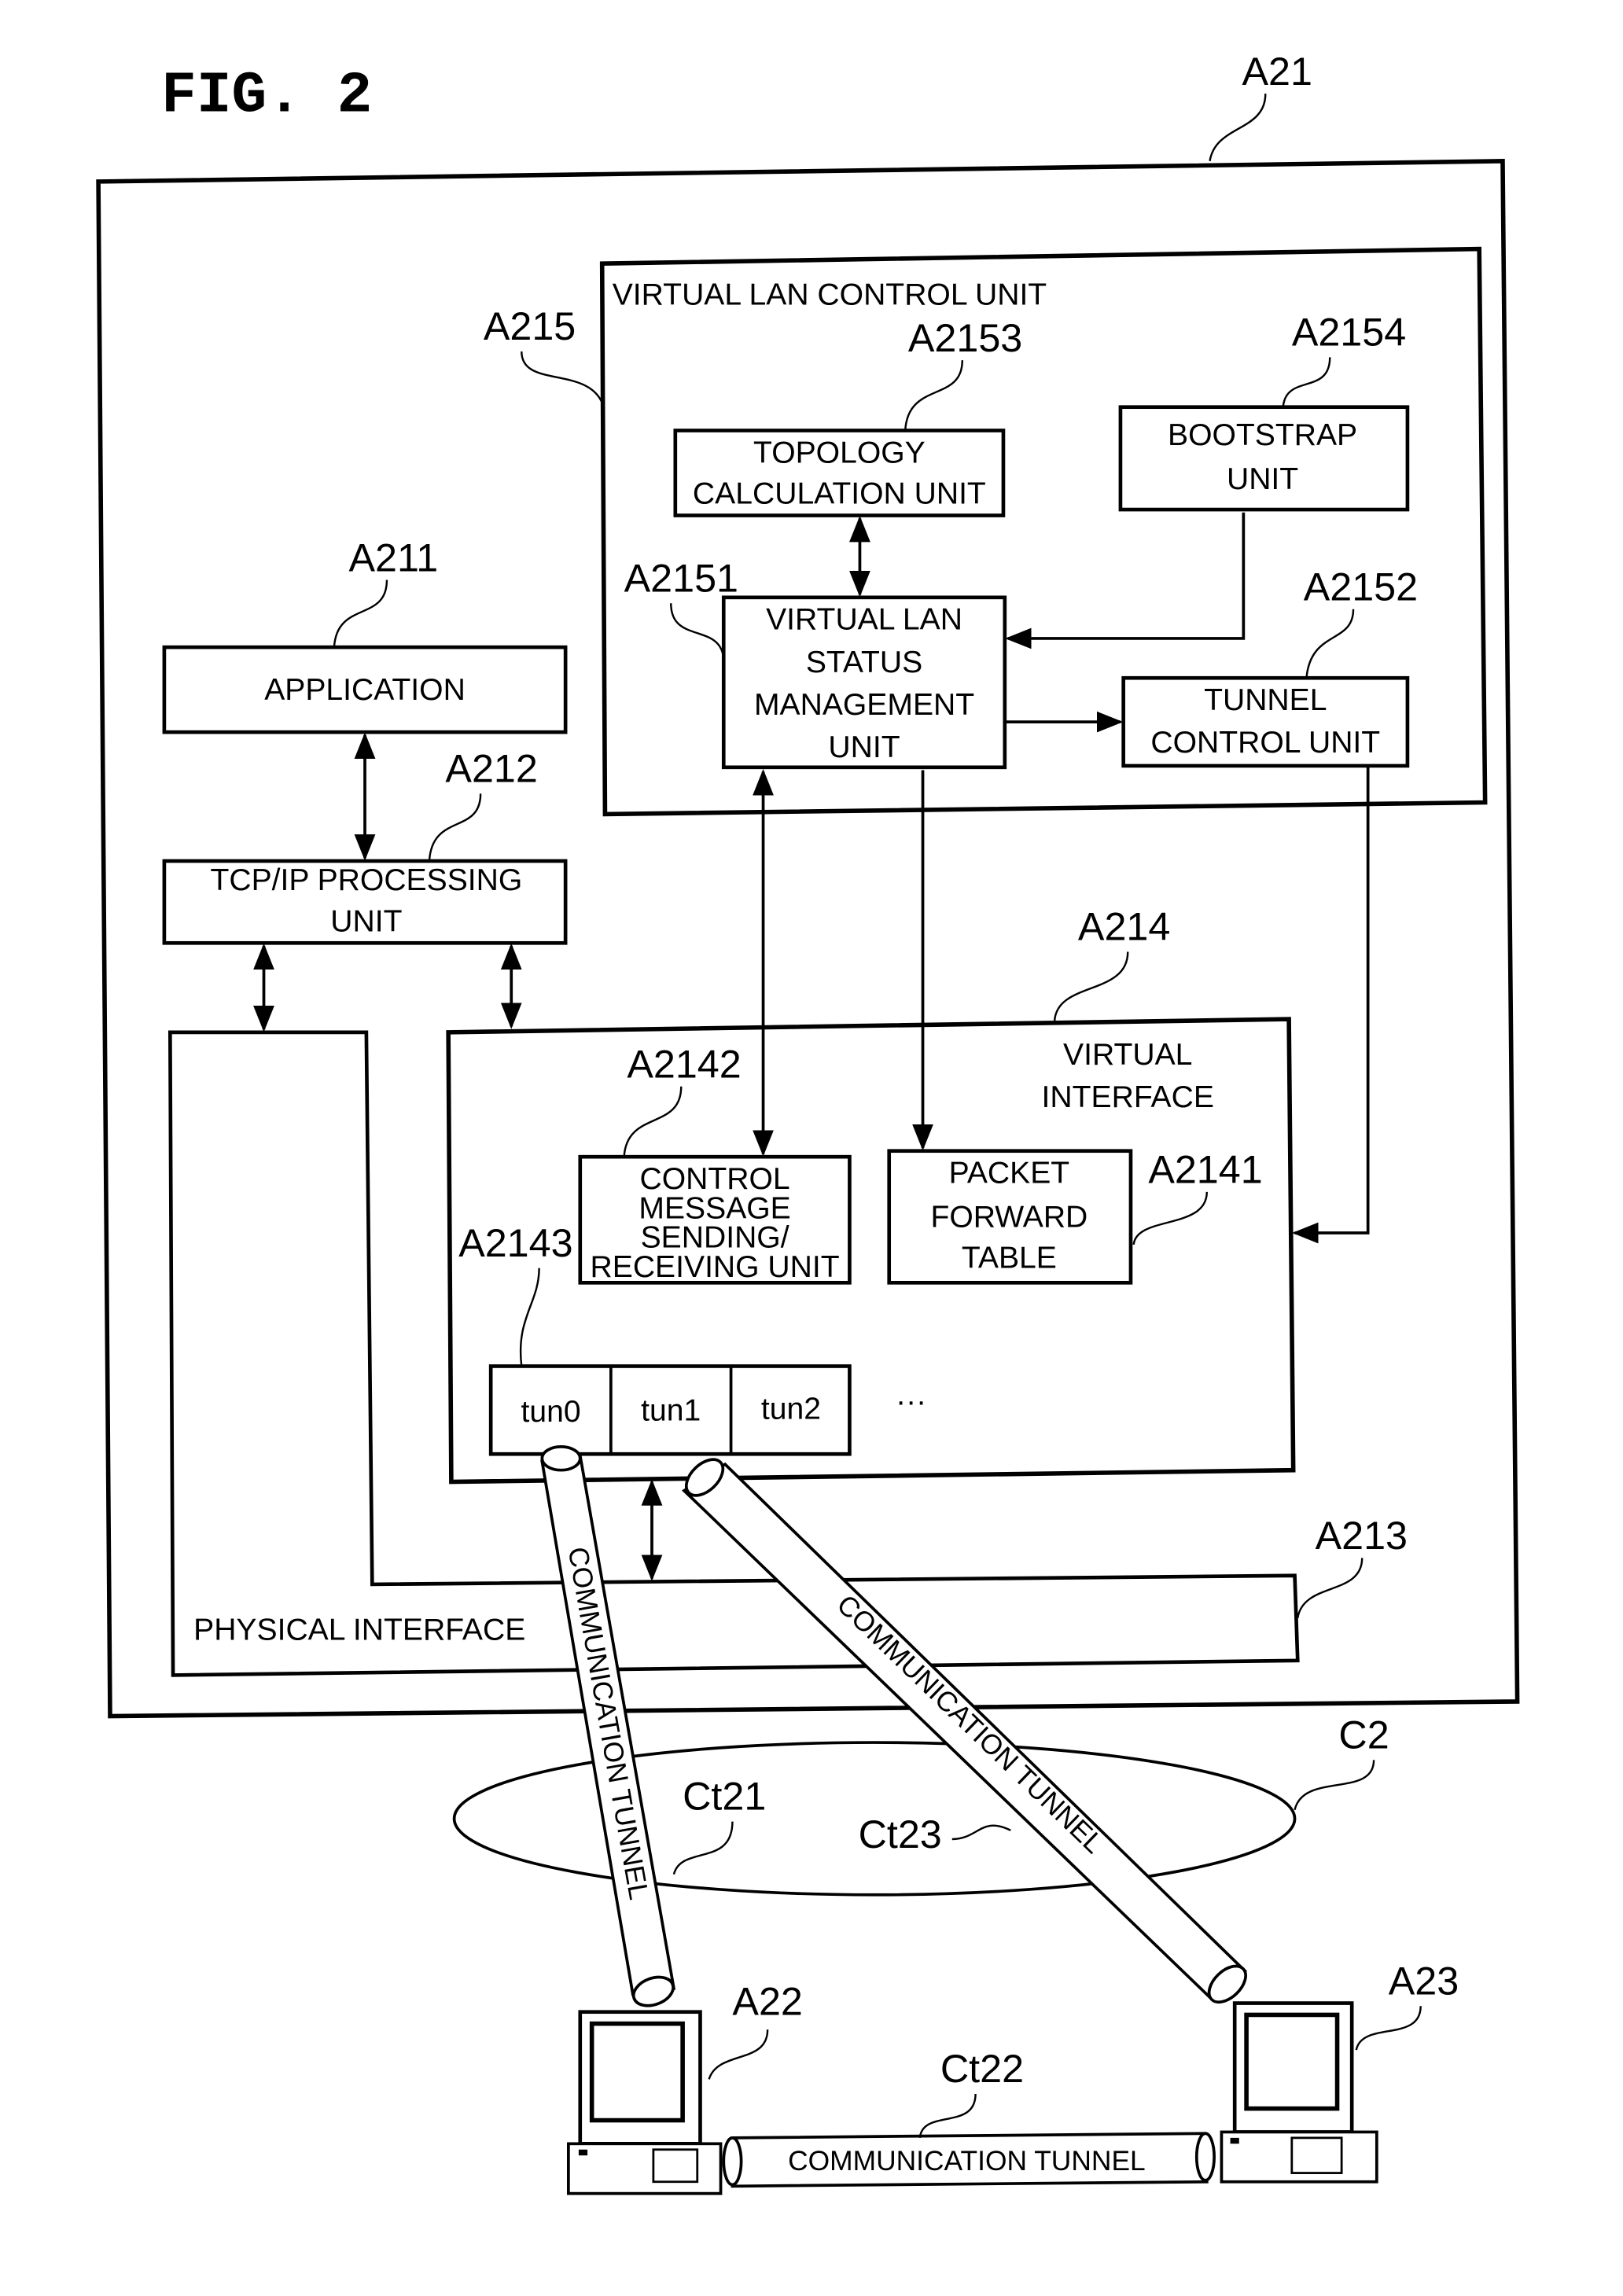 This screenshot has width=1623, height=2296. I want to click on ref-a214: A214, so click(1124, 926).